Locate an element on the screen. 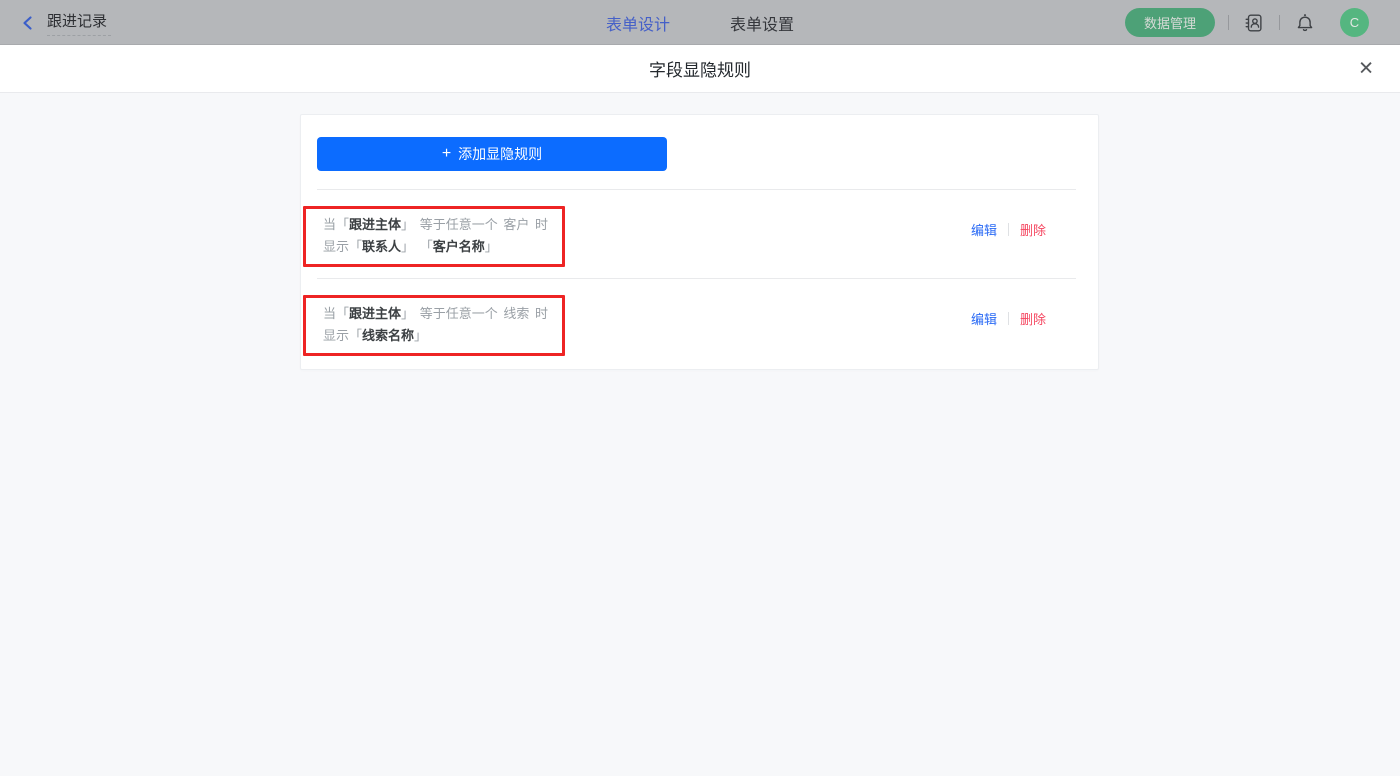 The image size is (1400, 776). rule-2-annotation: 当「跟进主体」 等于任意一个 线索 时 显示「线索名称」 is located at coordinates (434, 325).